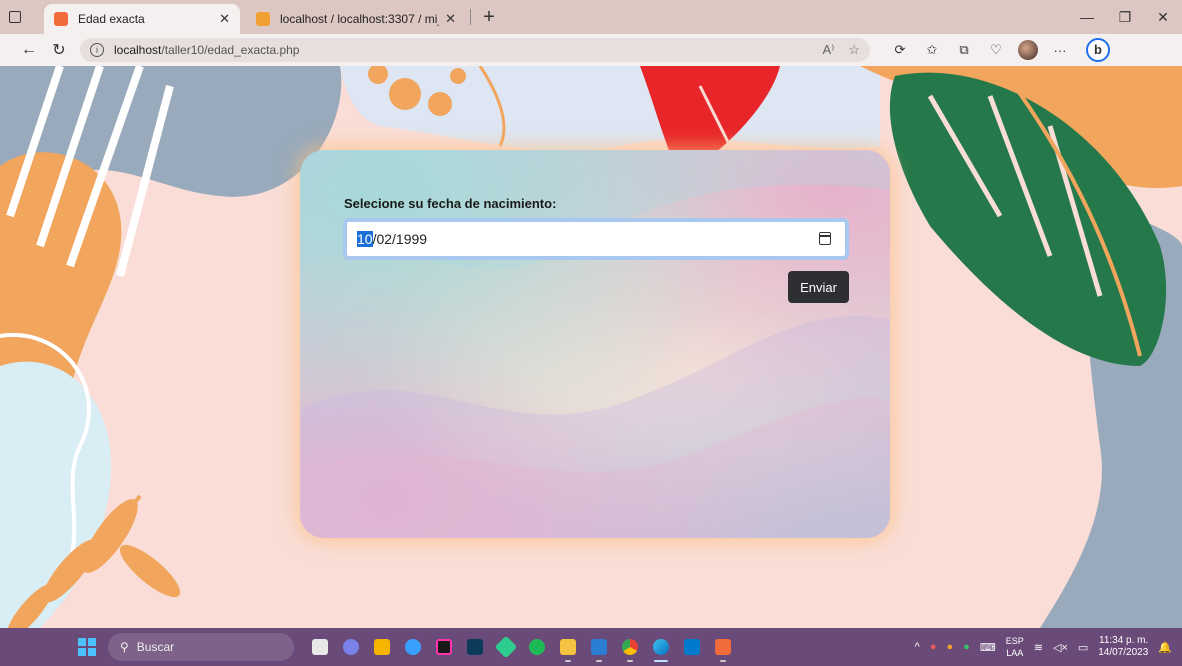 This screenshot has height=666, width=1182. Describe the element at coordinates (1098, 50) in the screenshot. I see `bing-copilot-icon: b` at that location.